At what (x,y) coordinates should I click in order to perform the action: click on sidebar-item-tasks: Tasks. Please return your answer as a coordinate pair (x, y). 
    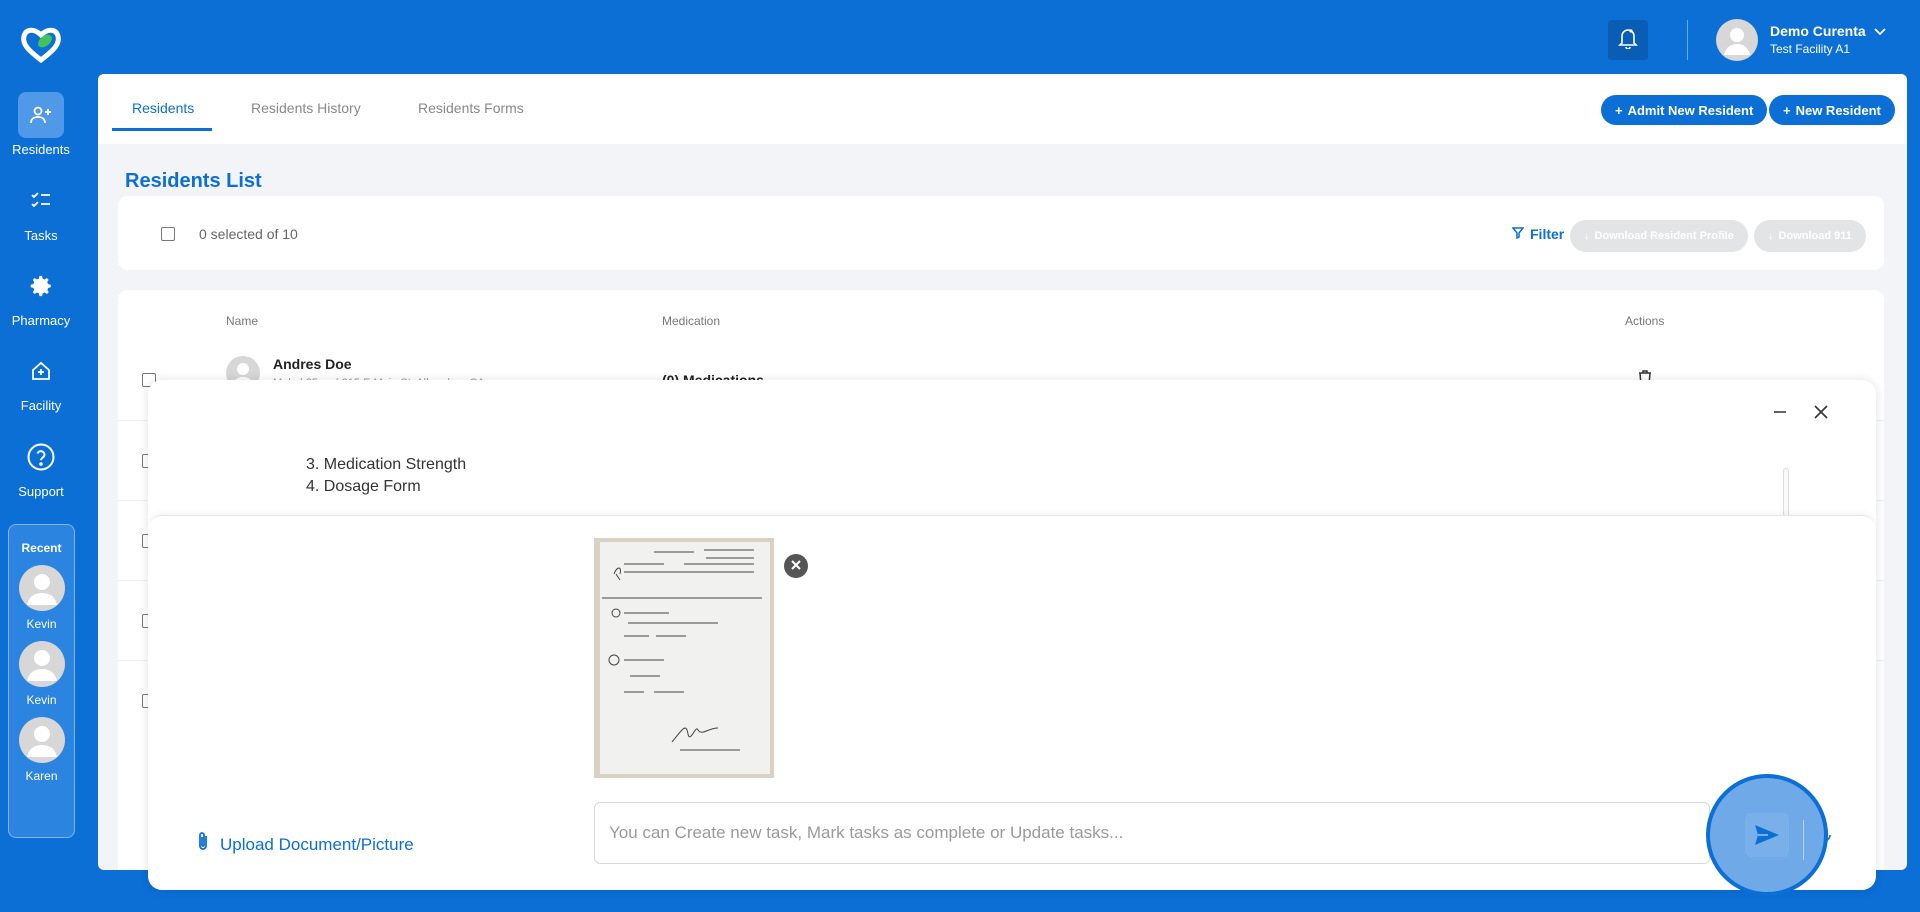
    Looking at the image, I should click on (41, 210).